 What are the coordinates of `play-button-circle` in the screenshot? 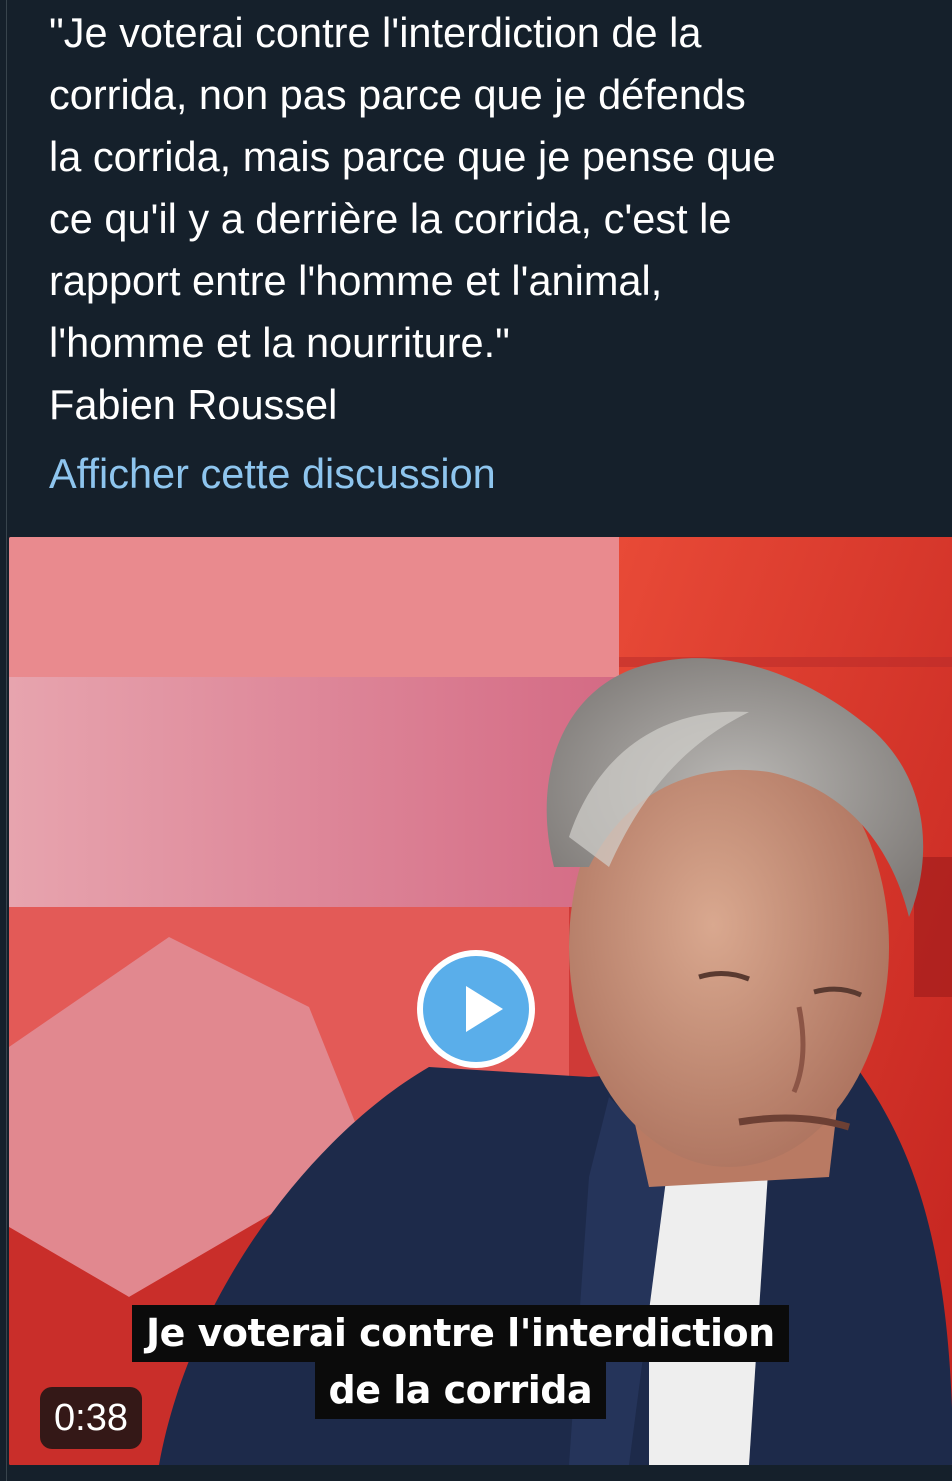 It's located at (476, 1009).